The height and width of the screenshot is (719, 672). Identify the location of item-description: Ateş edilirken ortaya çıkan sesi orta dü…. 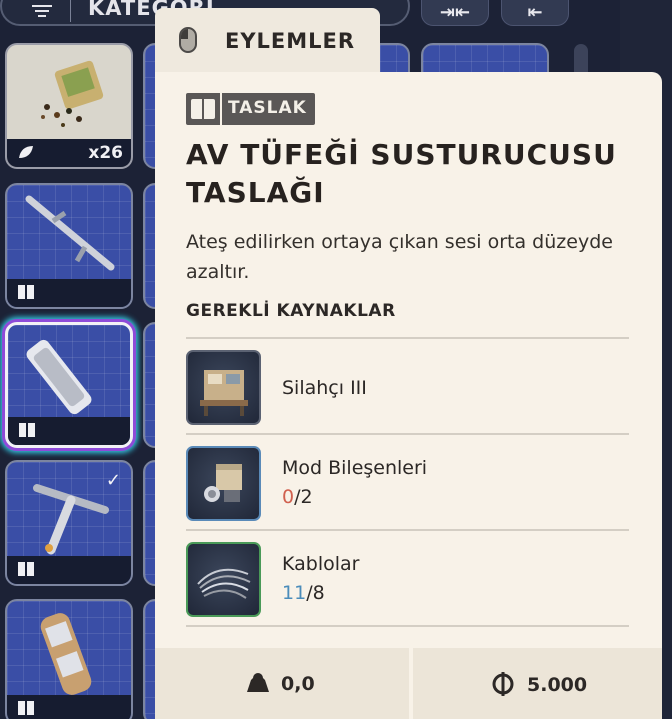
(399, 257).